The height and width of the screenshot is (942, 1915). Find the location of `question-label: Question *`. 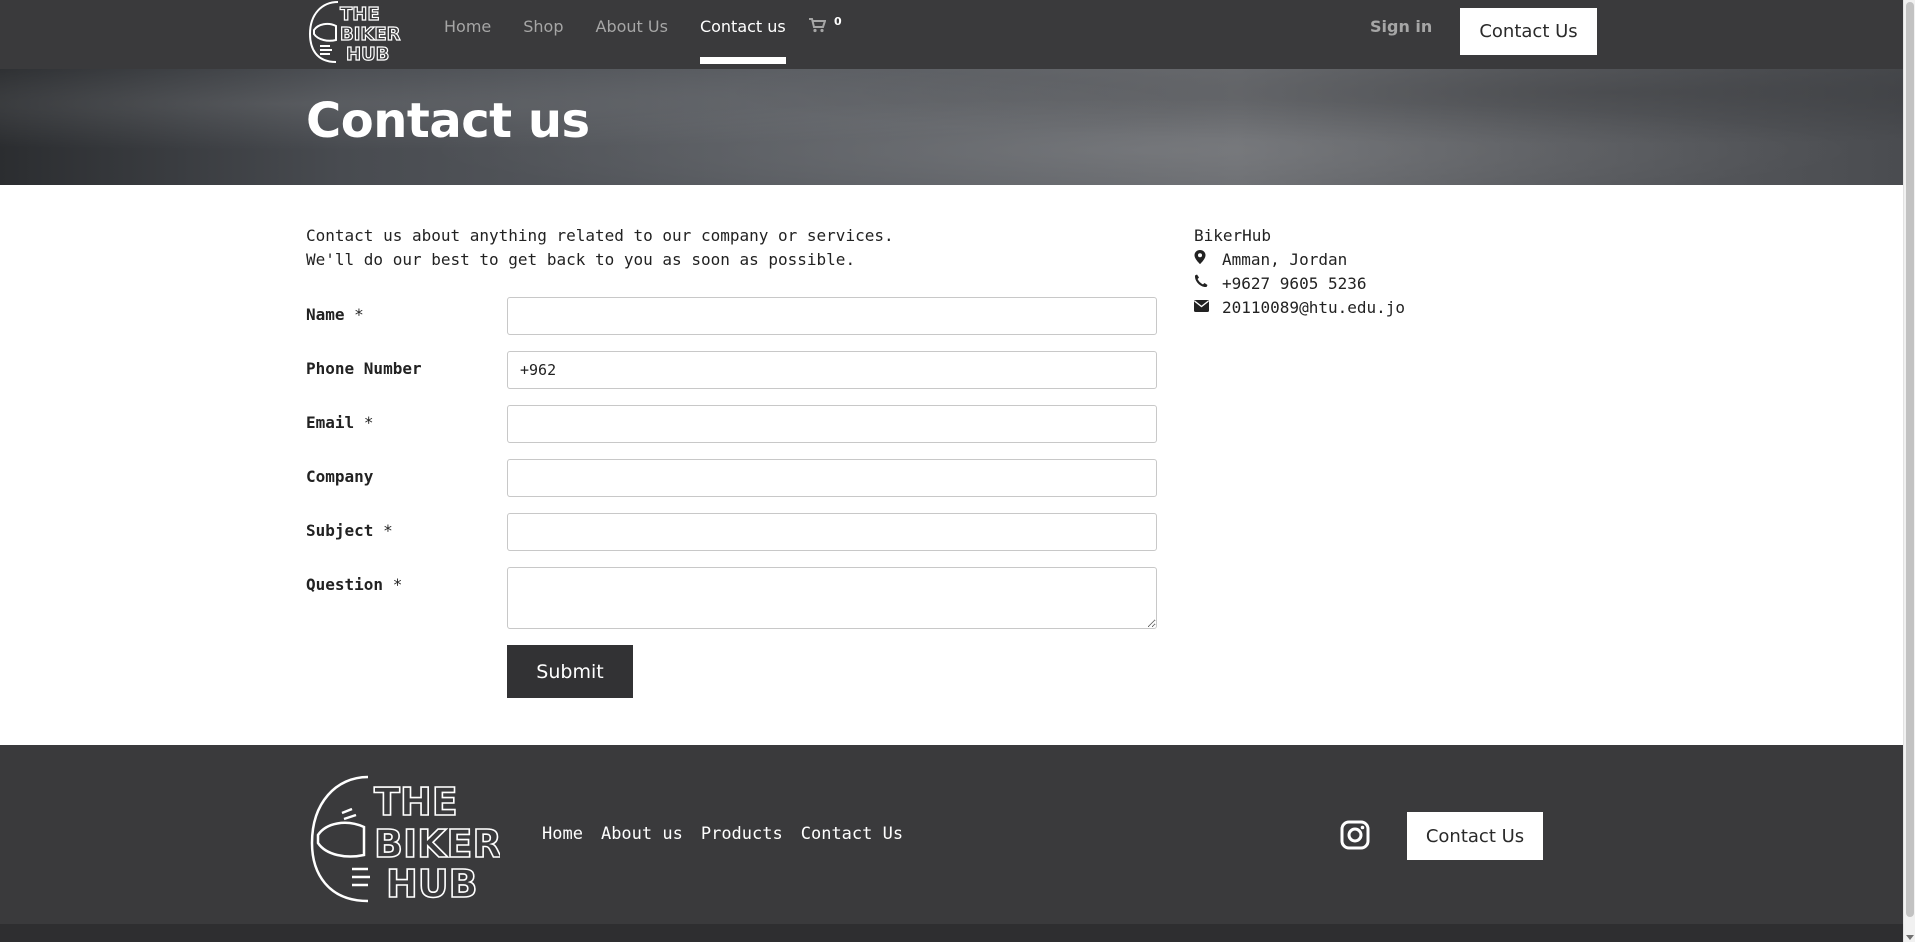

question-label: Question * is located at coordinates (354, 584).